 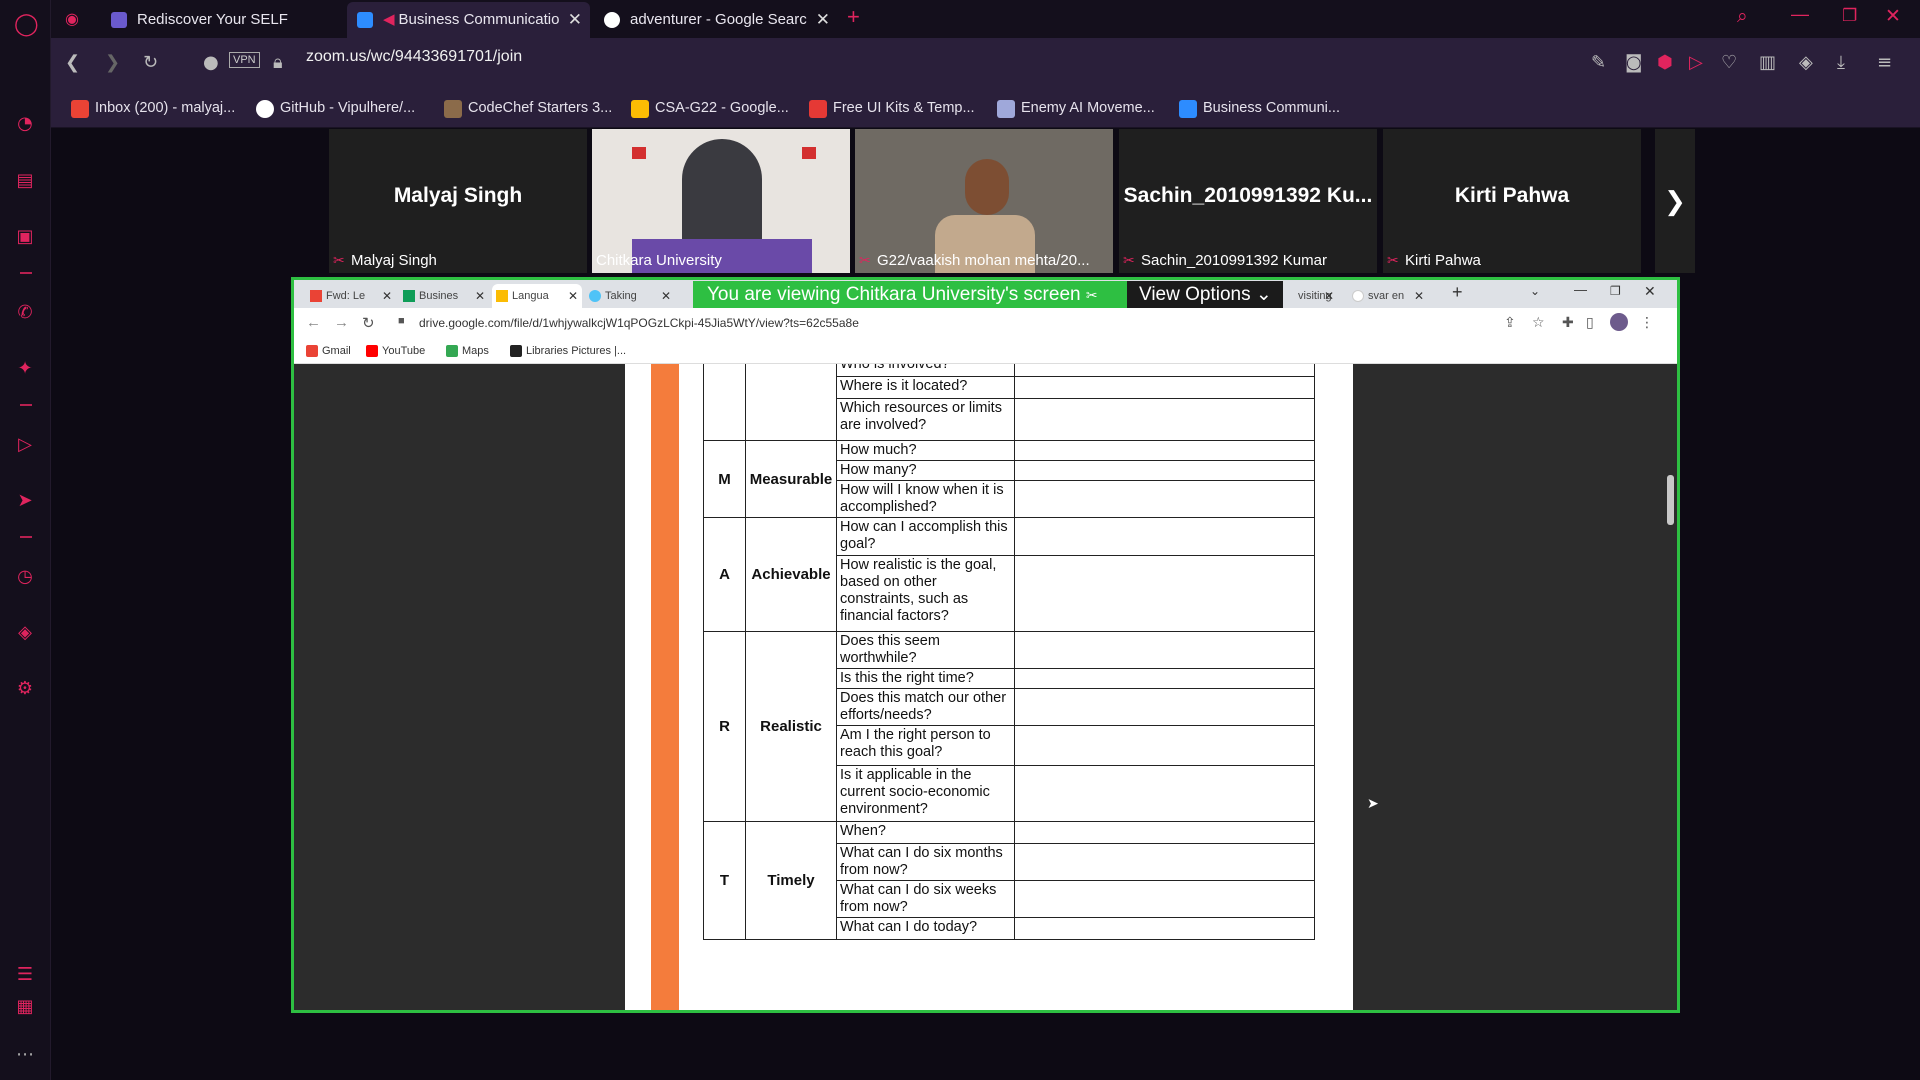 What do you see at coordinates (722, 194) in the screenshot?
I see `participant-video-person` at bounding box center [722, 194].